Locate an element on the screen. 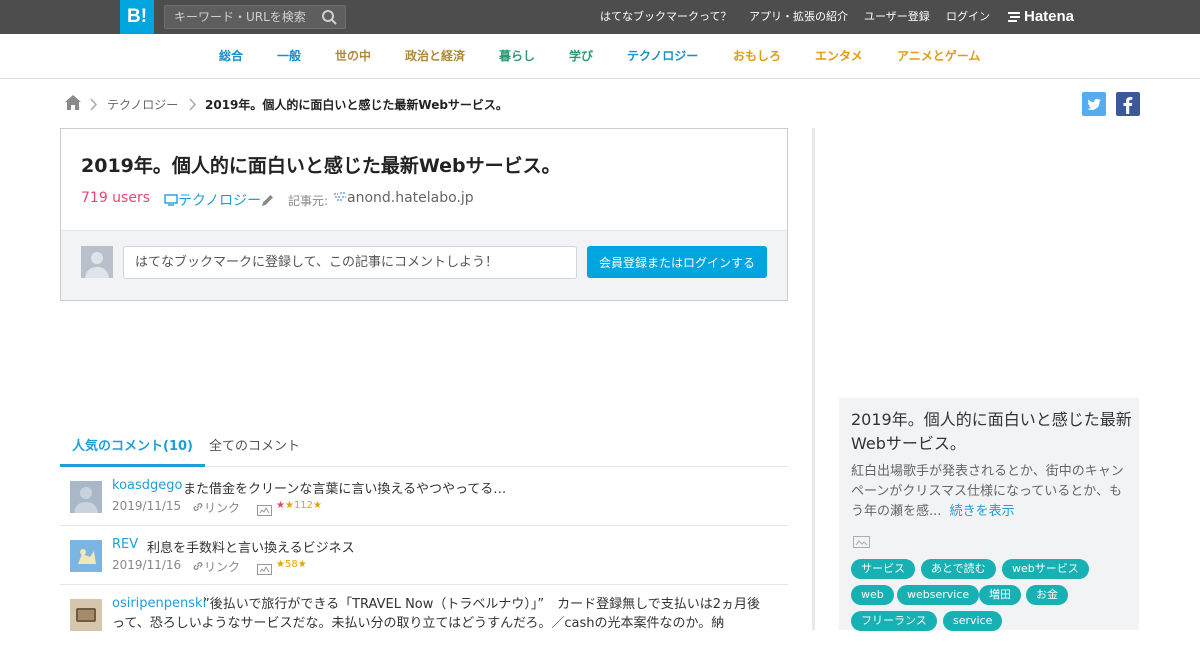 The width and height of the screenshot is (1200, 645). tab-popular-comments: 人気のコメント(10) is located at coordinates (132, 448).